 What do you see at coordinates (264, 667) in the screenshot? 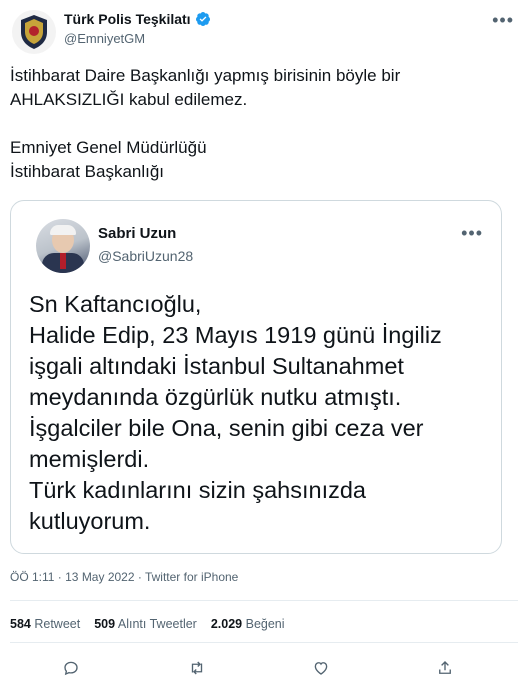
I see `action-bar` at bounding box center [264, 667].